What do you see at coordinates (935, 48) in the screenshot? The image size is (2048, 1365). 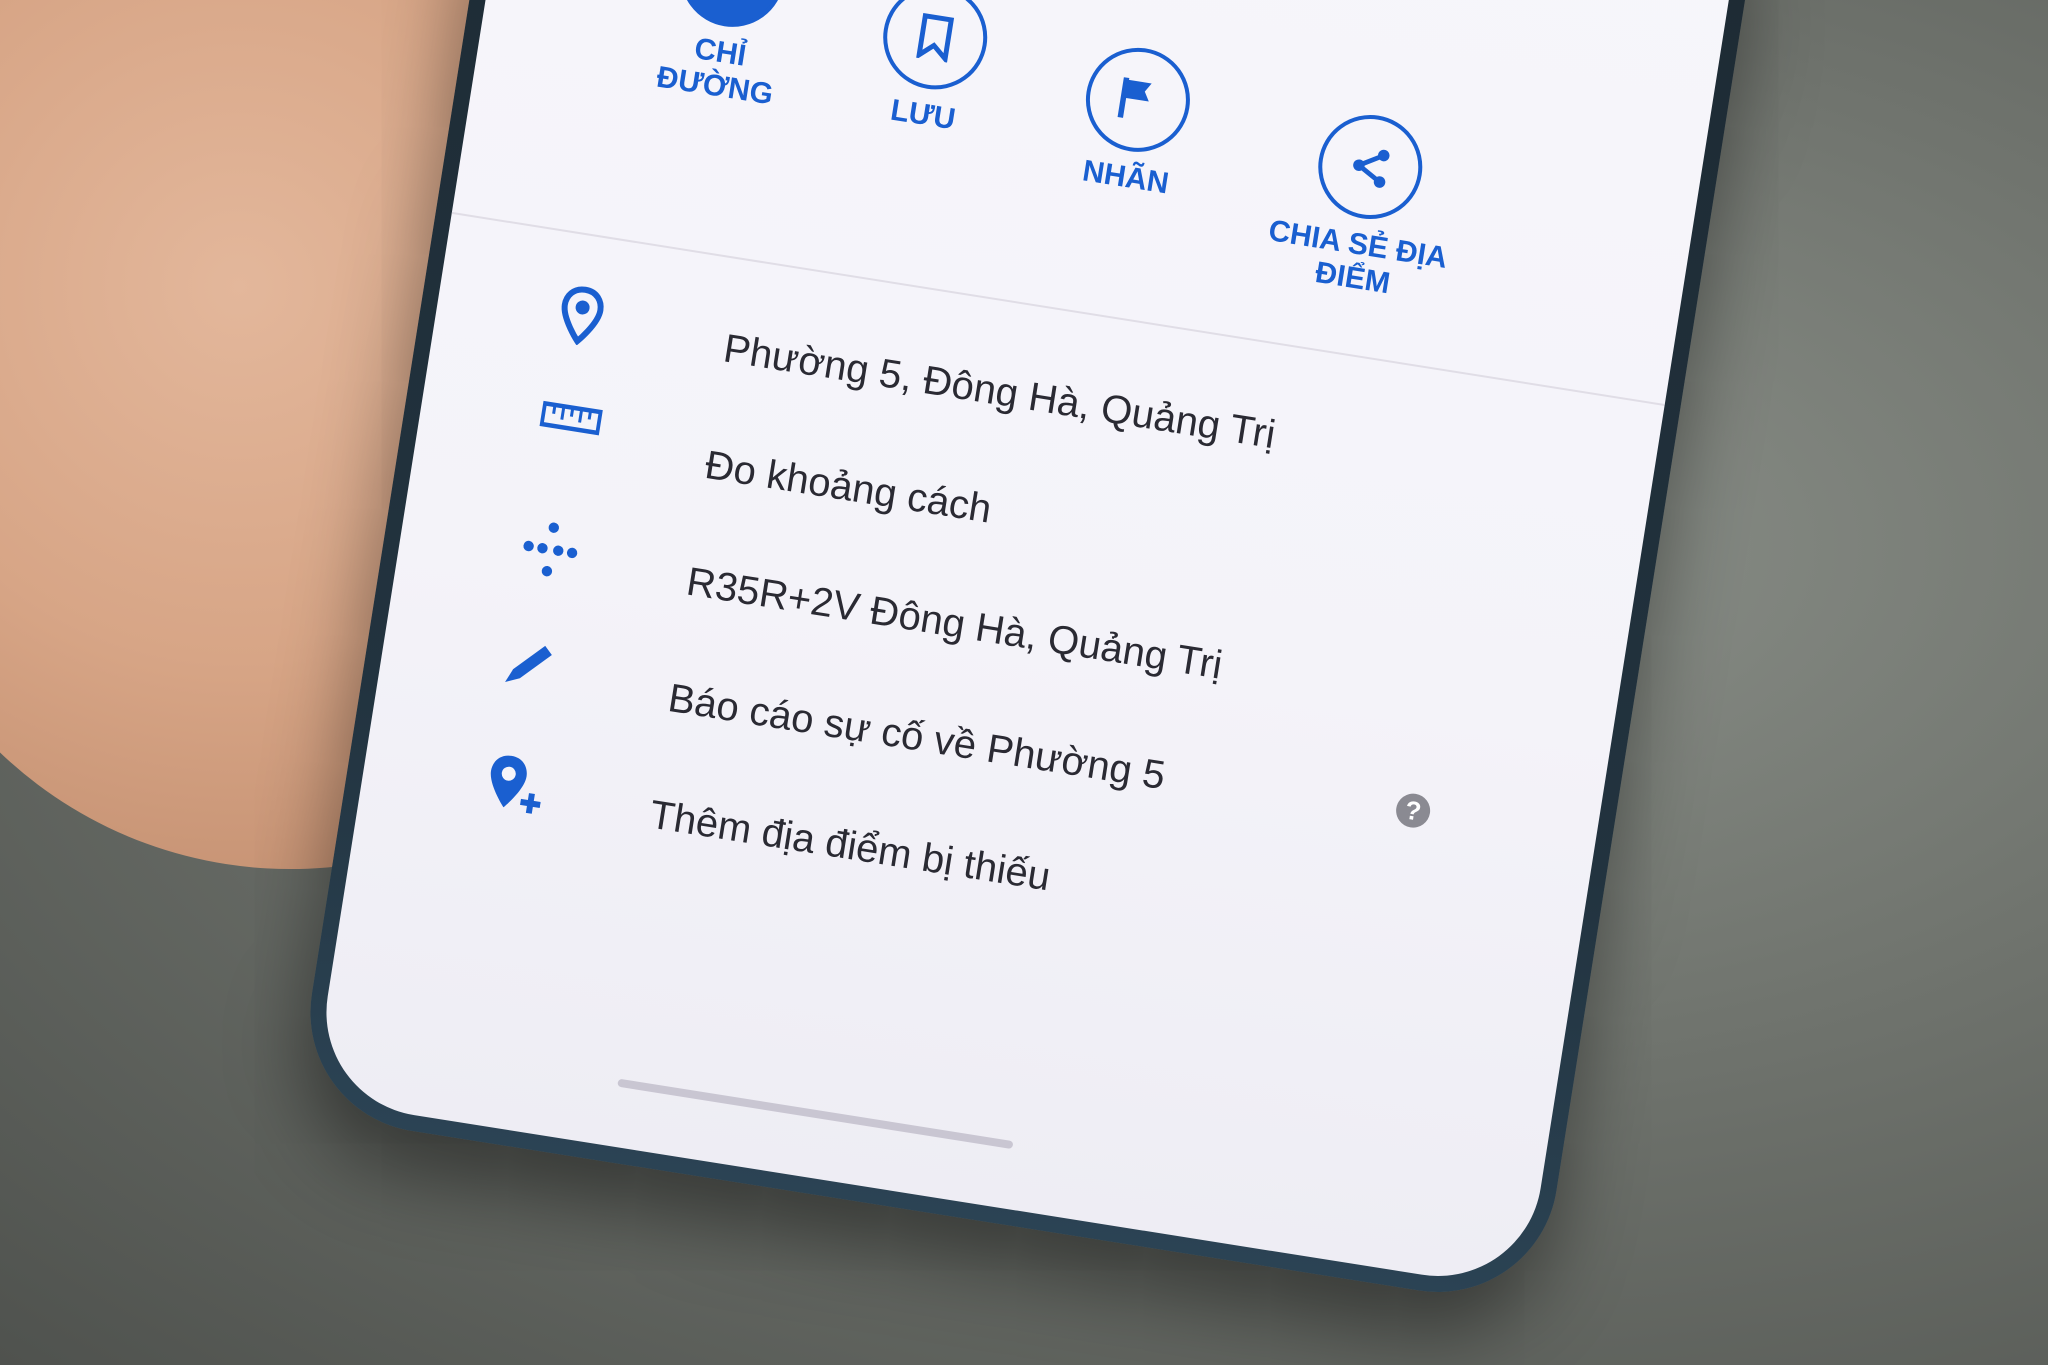 I see `bookmark-icon` at bounding box center [935, 48].